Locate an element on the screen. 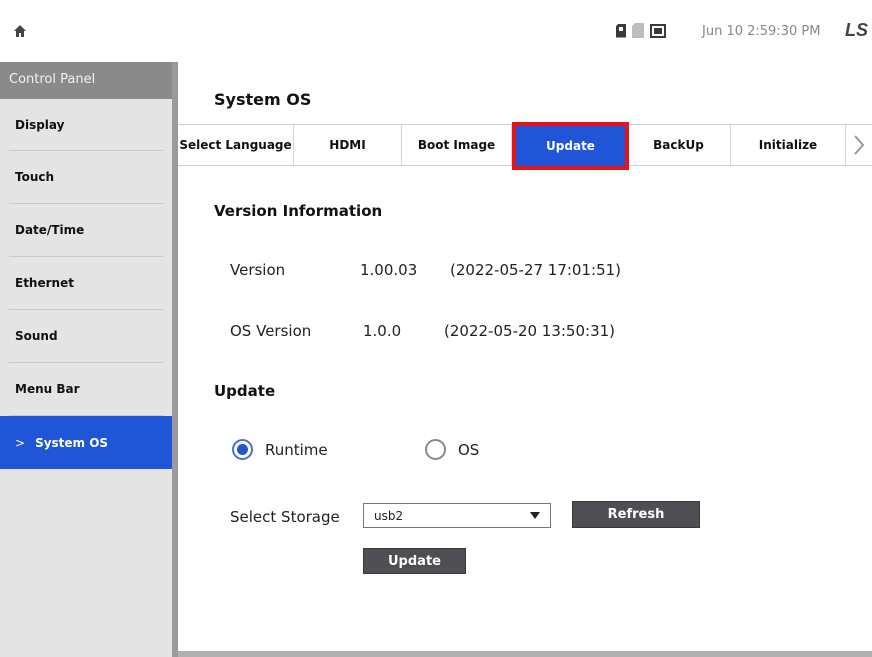  select-storage-label: Select Storage is located at coordinates (285, 517).